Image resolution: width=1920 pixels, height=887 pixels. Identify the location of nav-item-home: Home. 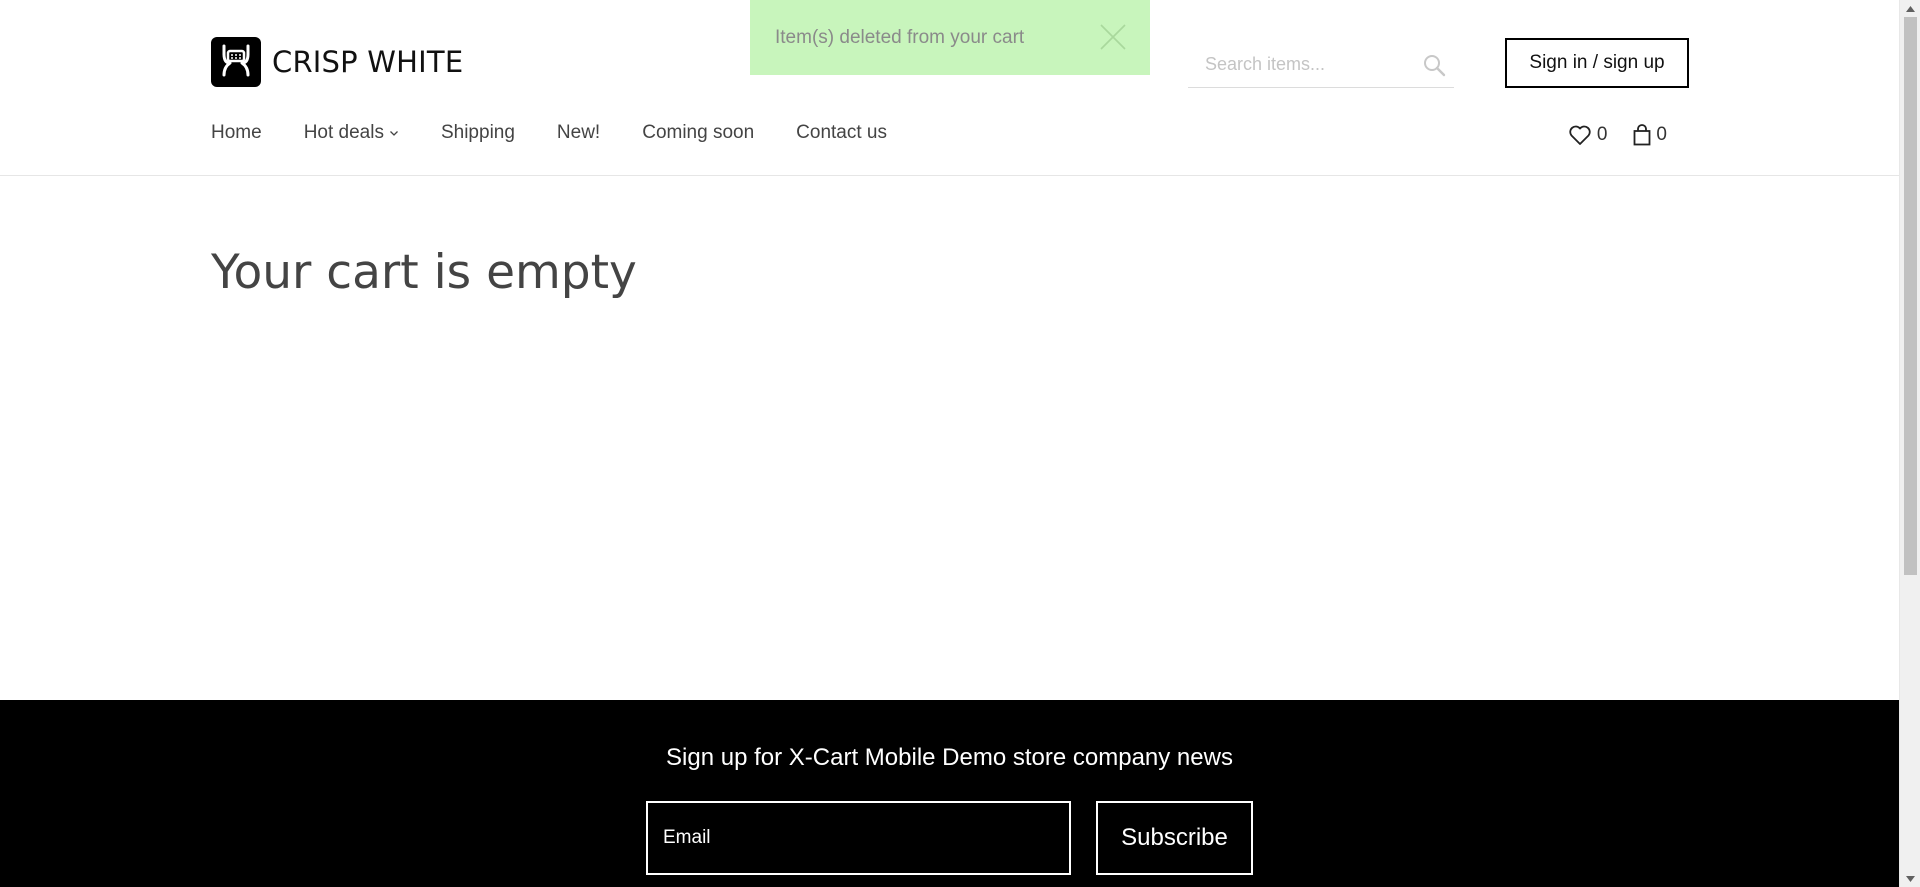
(236, 133).